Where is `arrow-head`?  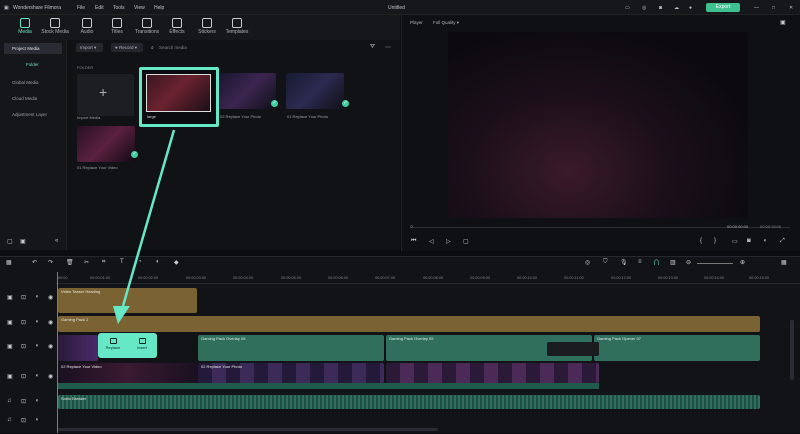
arrow-head is located at coordinates (121, 315).